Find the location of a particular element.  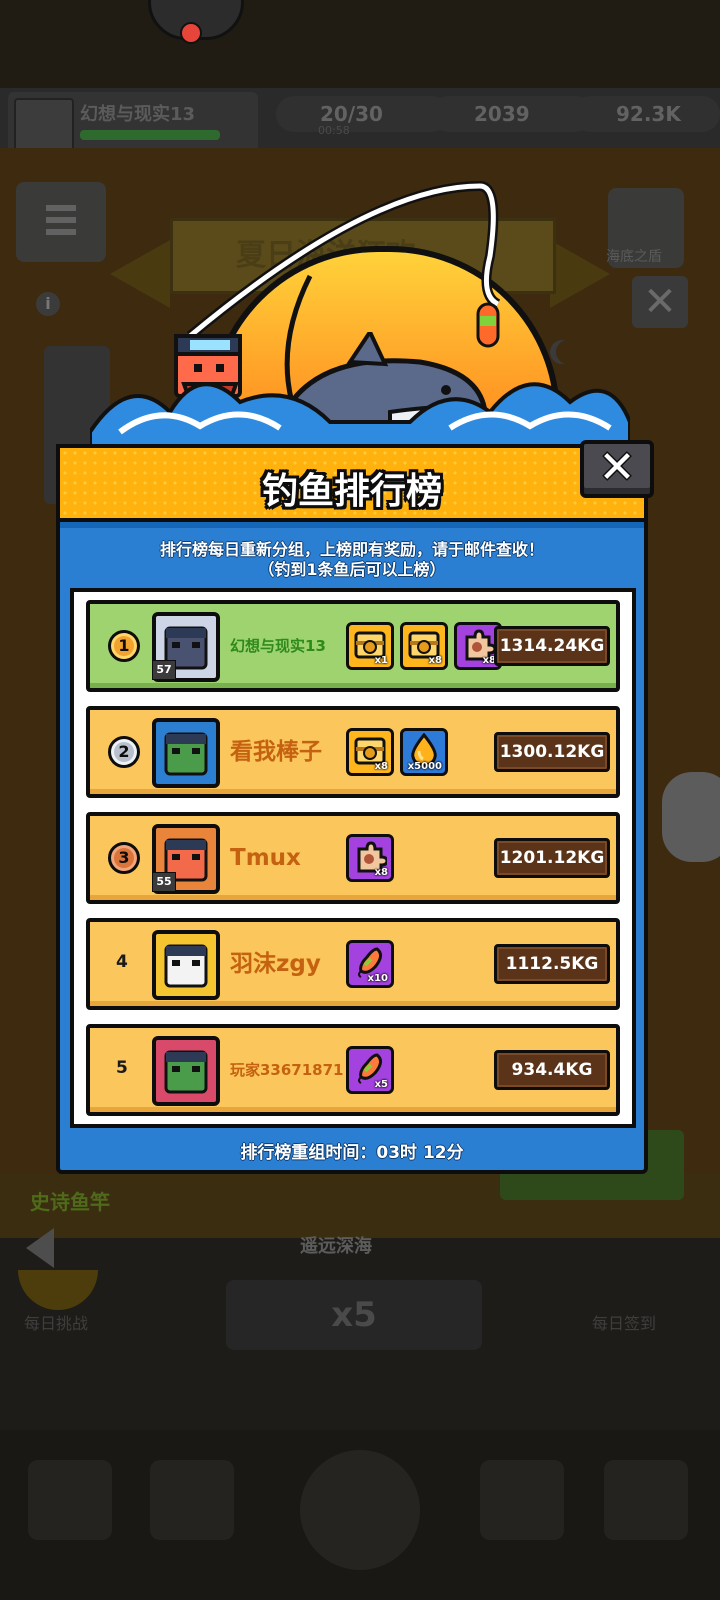

ranking-row: 5 玩家33671871 x5 934.4KG is located at coordinates (353, 1070).